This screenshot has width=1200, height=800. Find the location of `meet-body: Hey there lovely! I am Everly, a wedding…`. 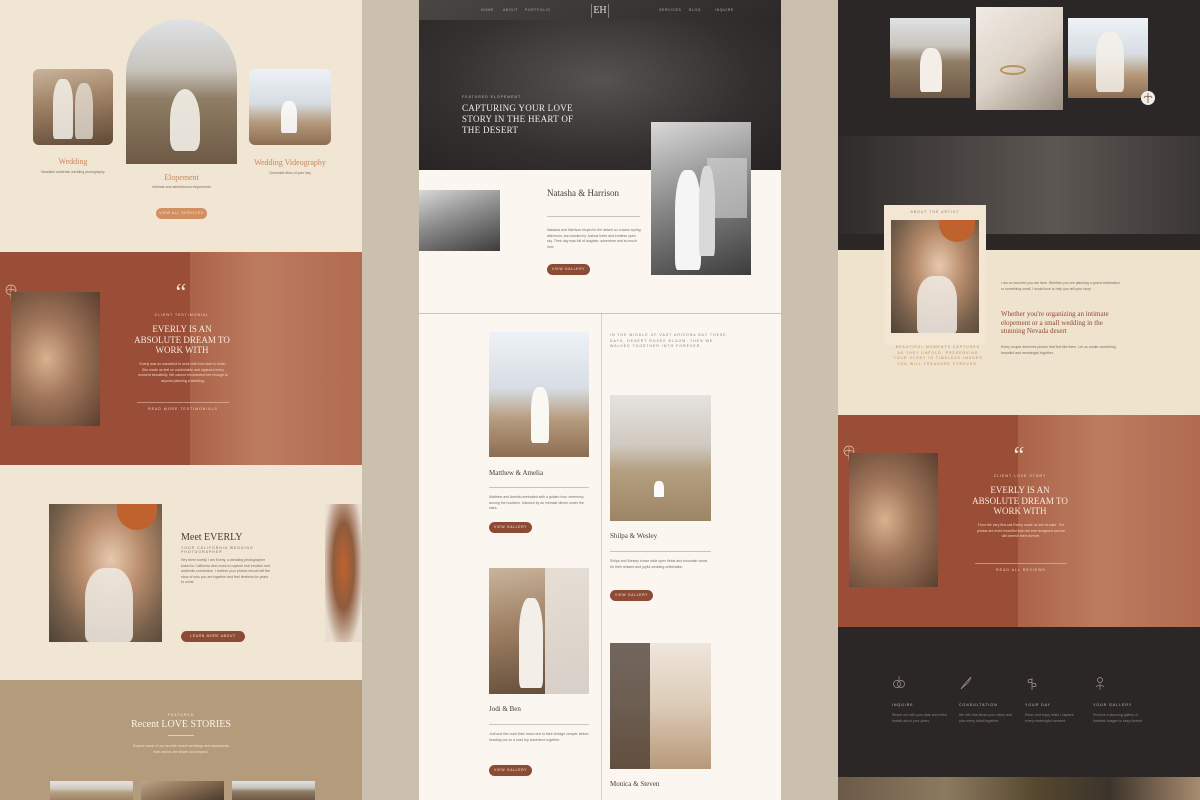

meet-body: Hey there lovely! I am Everly, a wedding… is located at coordinates (226, 571).